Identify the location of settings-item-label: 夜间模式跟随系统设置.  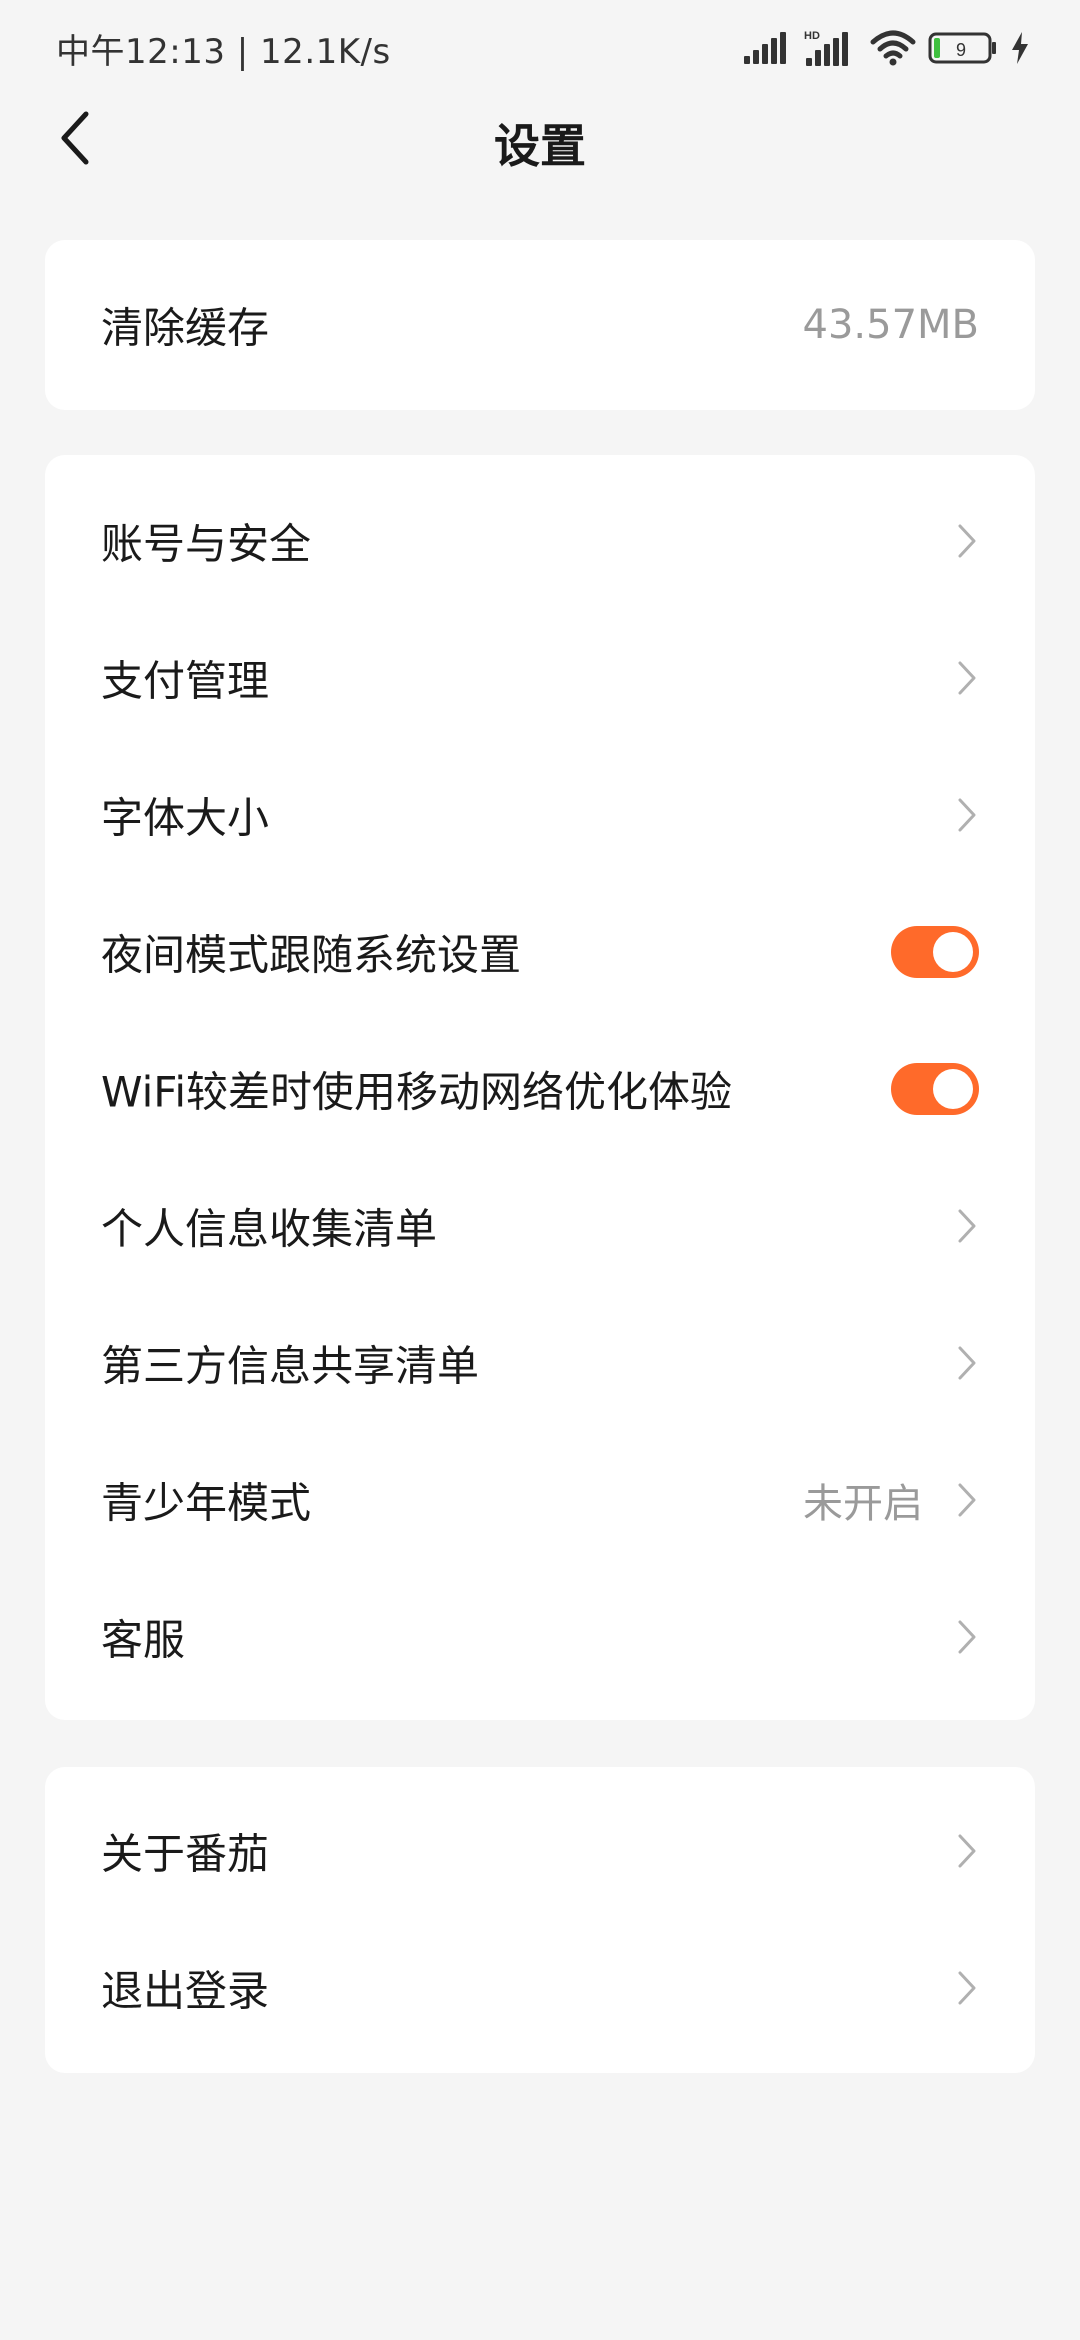
(311, 954).